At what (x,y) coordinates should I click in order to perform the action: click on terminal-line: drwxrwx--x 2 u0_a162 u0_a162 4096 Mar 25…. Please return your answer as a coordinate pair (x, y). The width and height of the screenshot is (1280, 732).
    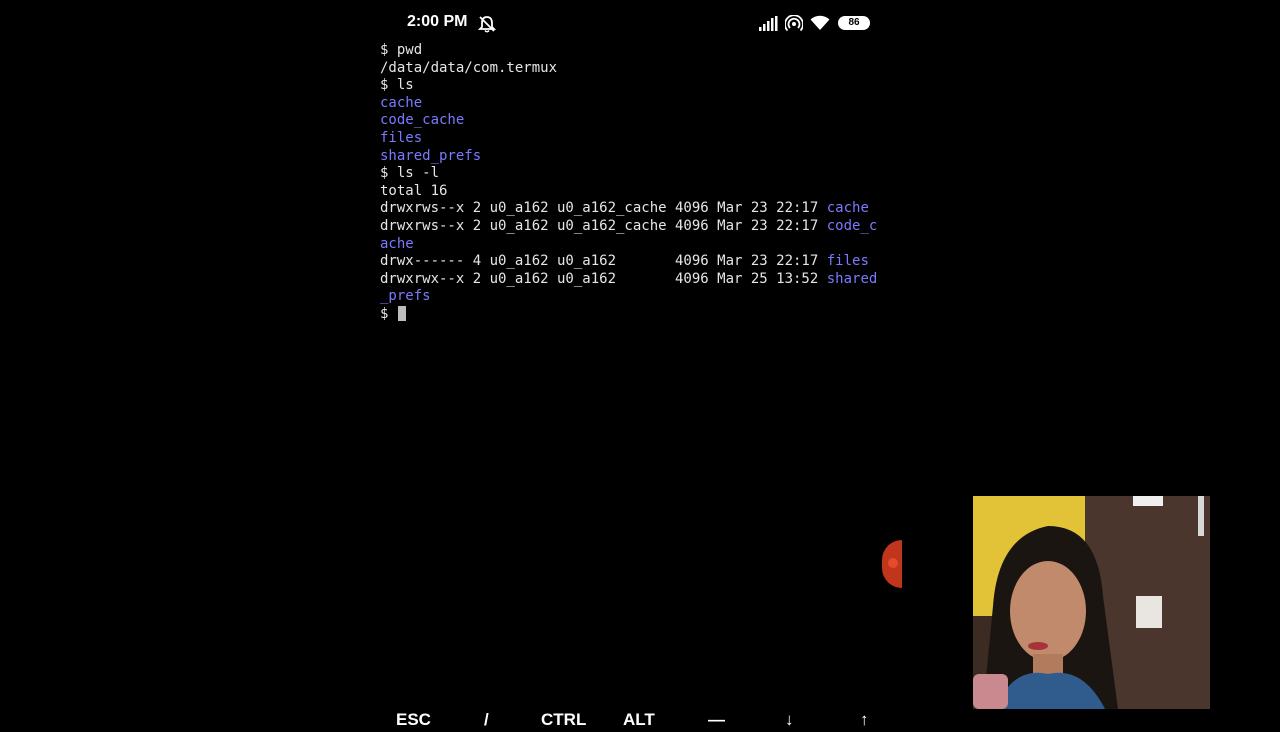
    Looking at the image, I should click on (645, 280).